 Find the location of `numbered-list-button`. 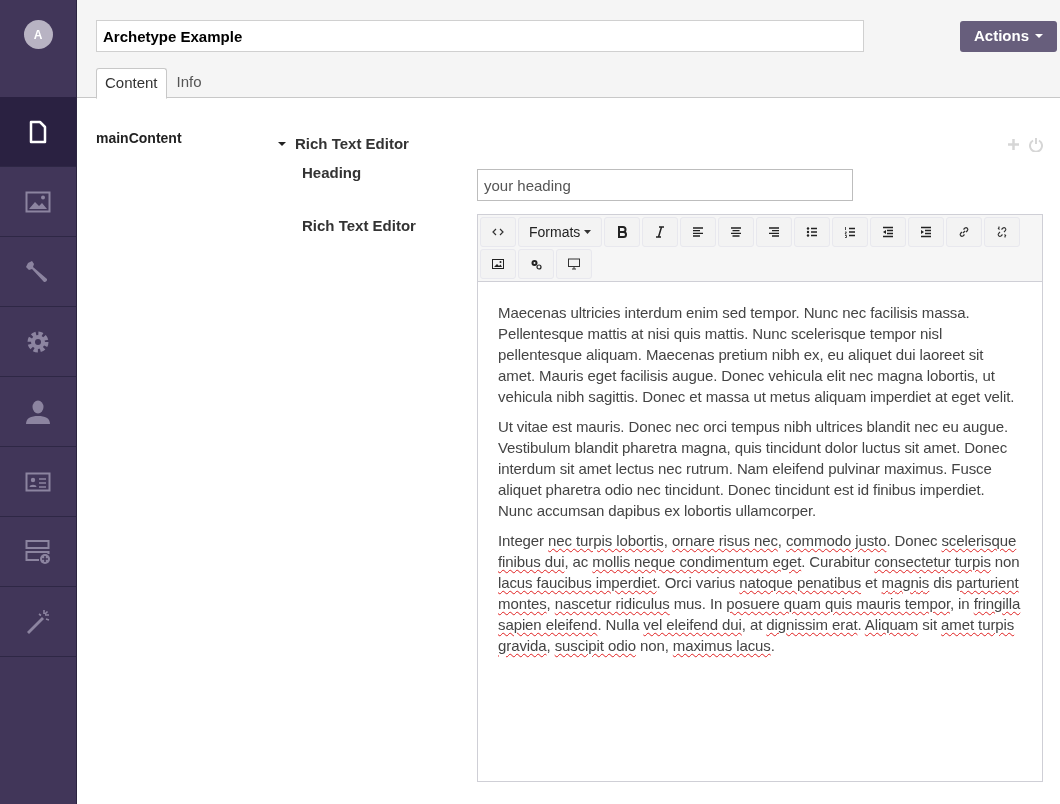

numbered-list-button is located at coordinates (850, 232).